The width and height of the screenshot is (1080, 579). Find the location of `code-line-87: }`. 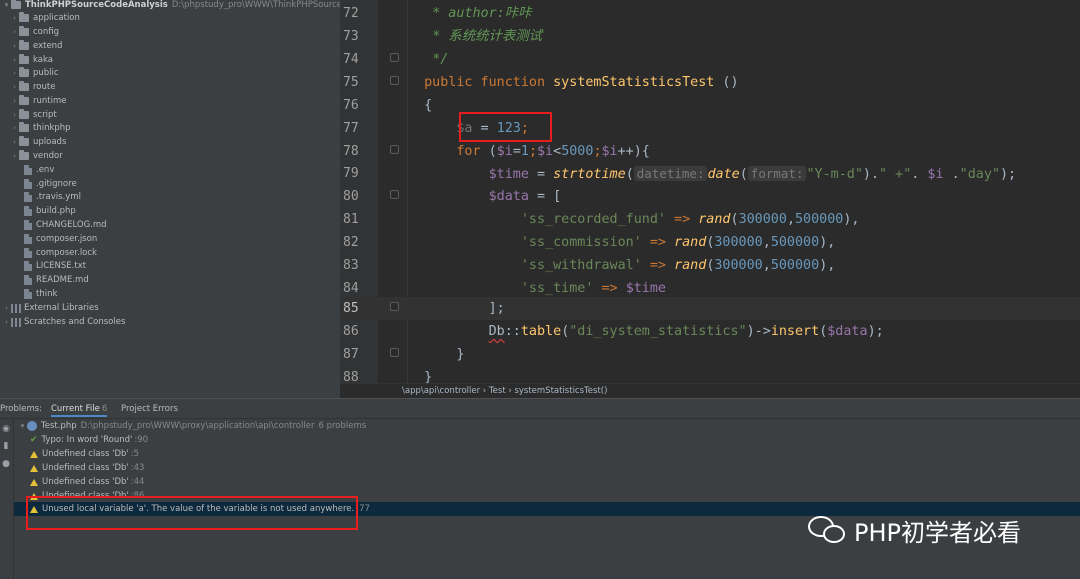

code-line-87: } is located at coordinates (460, 354).